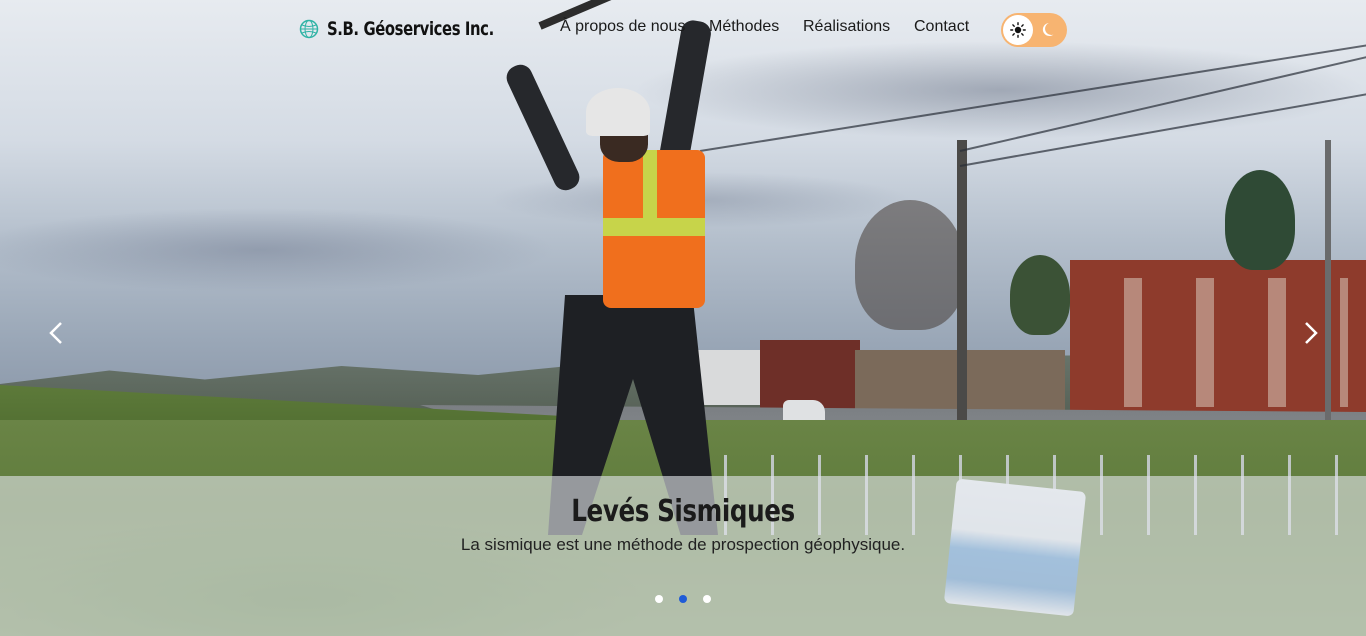  I want to click on nav-link-realisations: Réalisations, so click(846, 27).